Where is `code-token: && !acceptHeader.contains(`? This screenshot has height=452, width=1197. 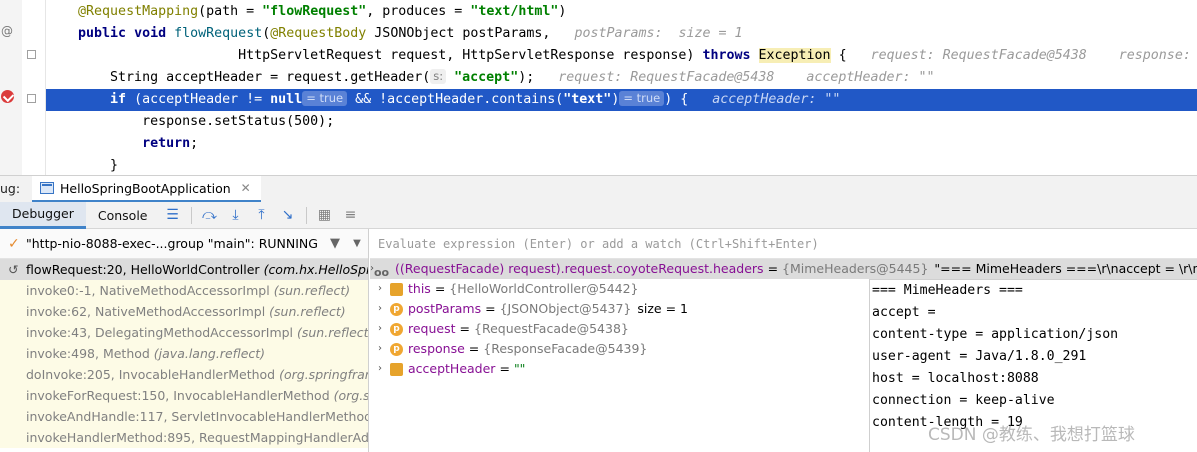 code-token: && !acceptHeader.contains( is located at coordinates (455, 99).